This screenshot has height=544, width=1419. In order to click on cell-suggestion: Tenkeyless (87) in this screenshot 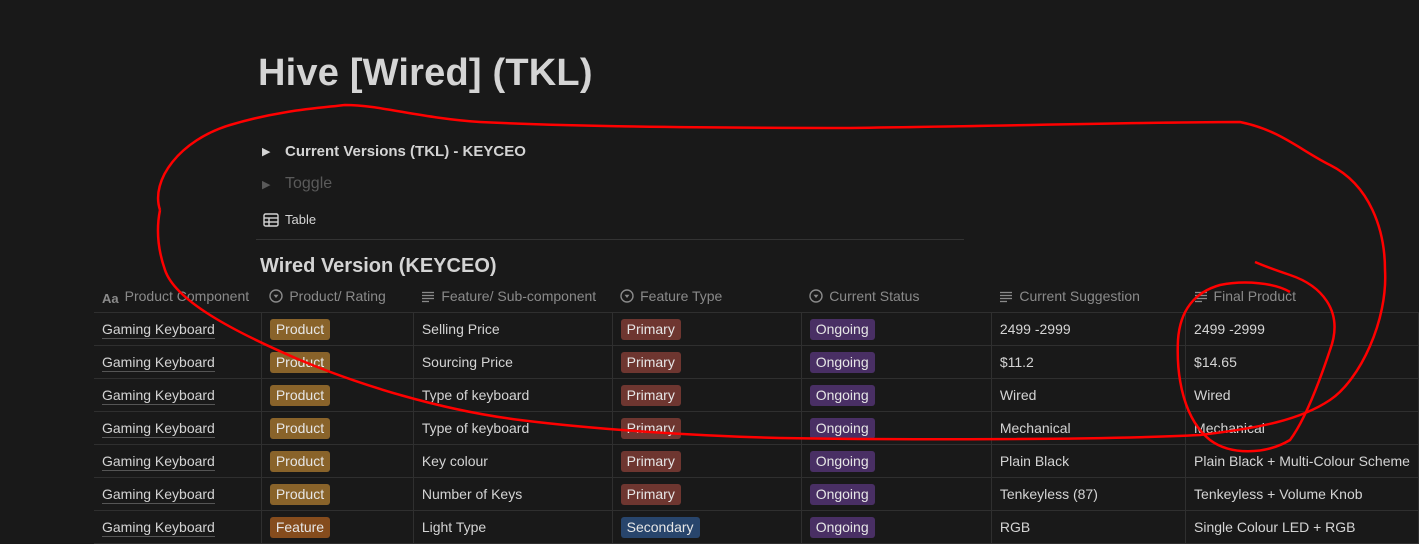, I will do `click(1089, 494)`.